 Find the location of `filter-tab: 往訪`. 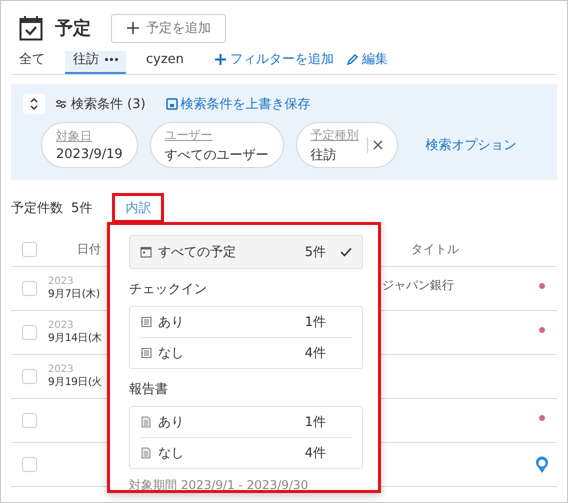

filter-tab: 往訪 is located at coordinates (95, 62).